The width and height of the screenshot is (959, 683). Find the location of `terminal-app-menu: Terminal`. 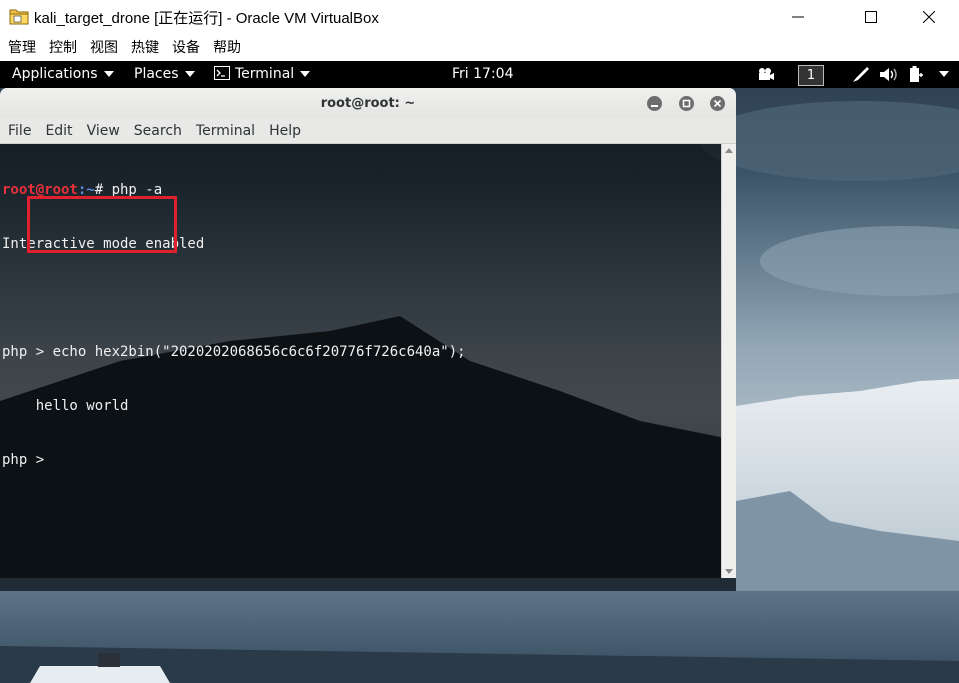

terminal-app-menu: Terminal is located at coordinates (262, 74).